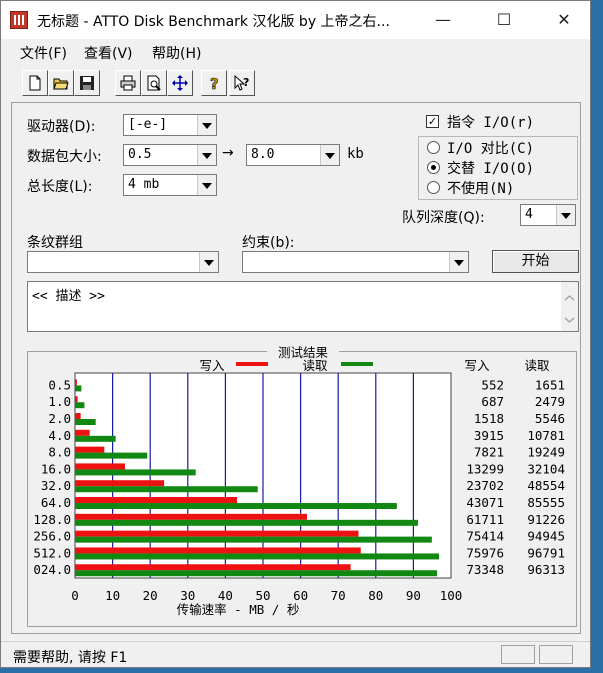 The width and height of the screenshot is (603, 673). I want to click on maximize-button: ☐, so click(504, 20).